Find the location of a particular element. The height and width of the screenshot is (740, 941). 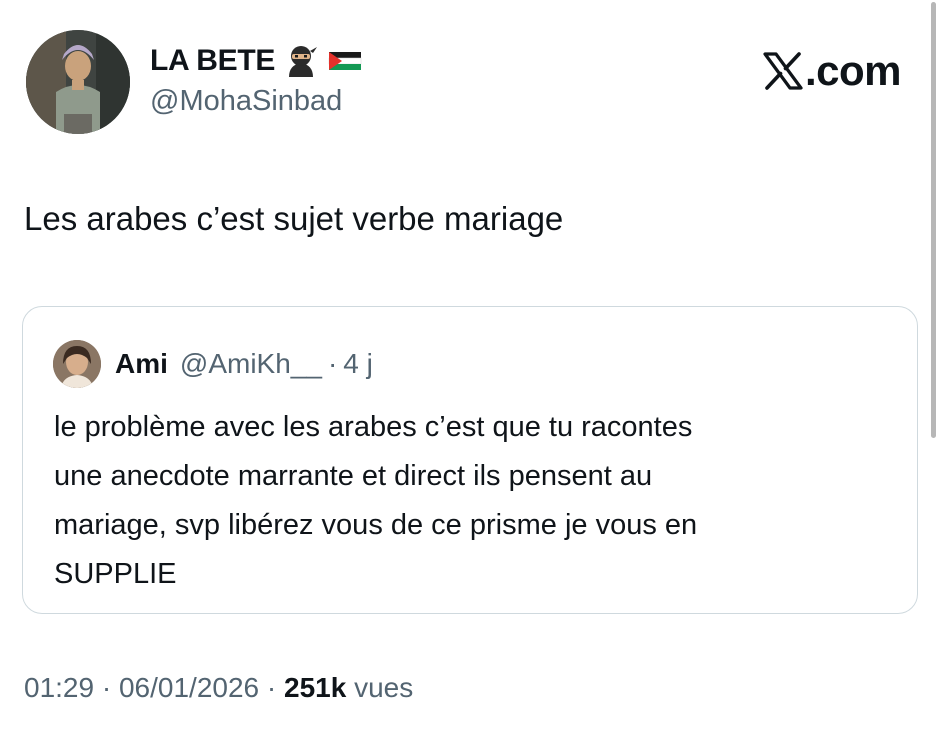

author-avatar is located at coordinates (78, 82).